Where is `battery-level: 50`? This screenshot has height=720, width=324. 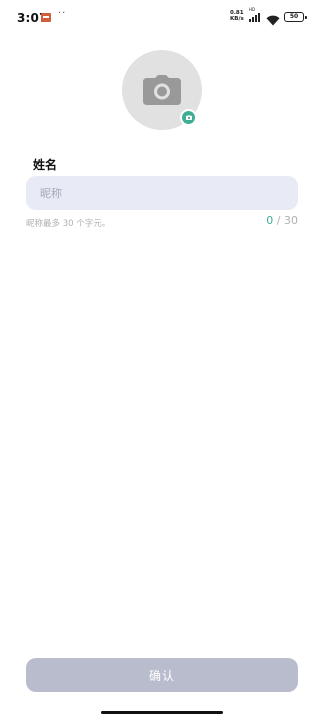
battery-level: 50 is located at coordinates (294, 16).